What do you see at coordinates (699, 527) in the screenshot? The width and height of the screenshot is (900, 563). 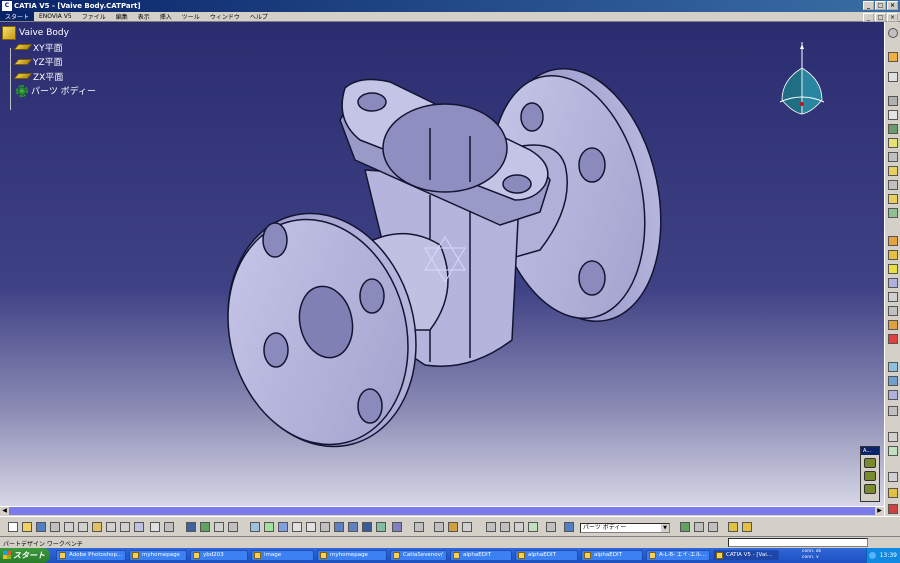 I see `snapshot-icon` at bounding box center [699, 527].